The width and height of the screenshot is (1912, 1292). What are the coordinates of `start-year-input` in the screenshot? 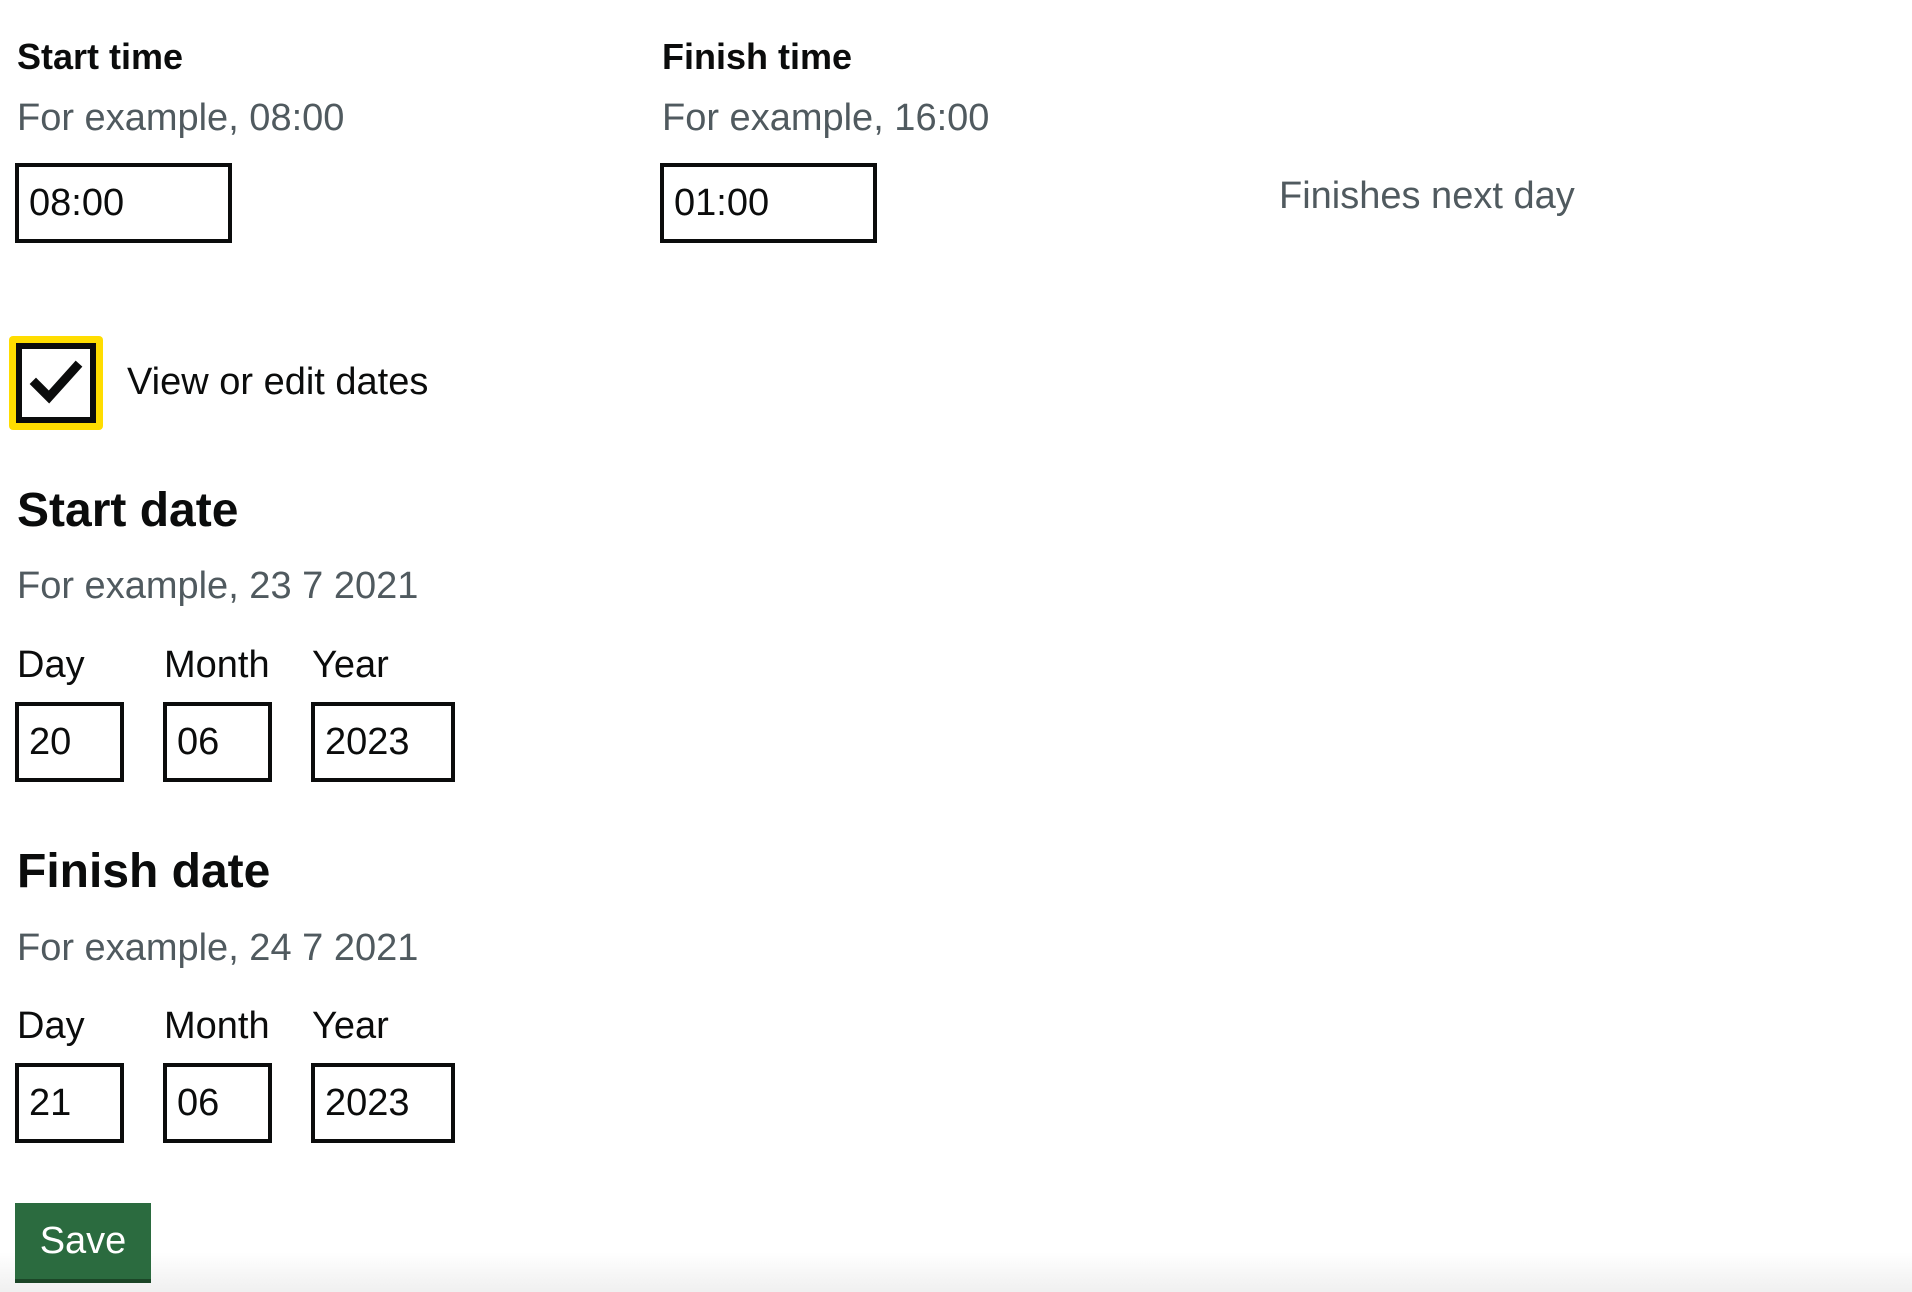 It's located at (383, 742).